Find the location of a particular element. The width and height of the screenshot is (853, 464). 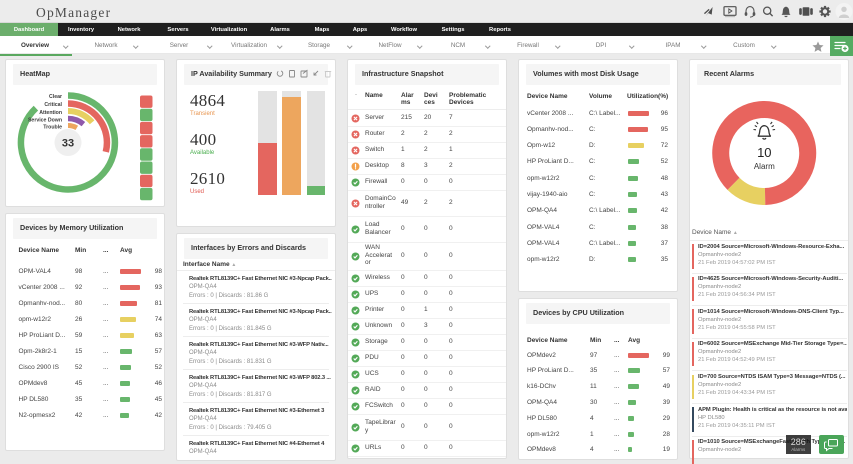

svg-text: Attention is located at coordinates (50, 113).